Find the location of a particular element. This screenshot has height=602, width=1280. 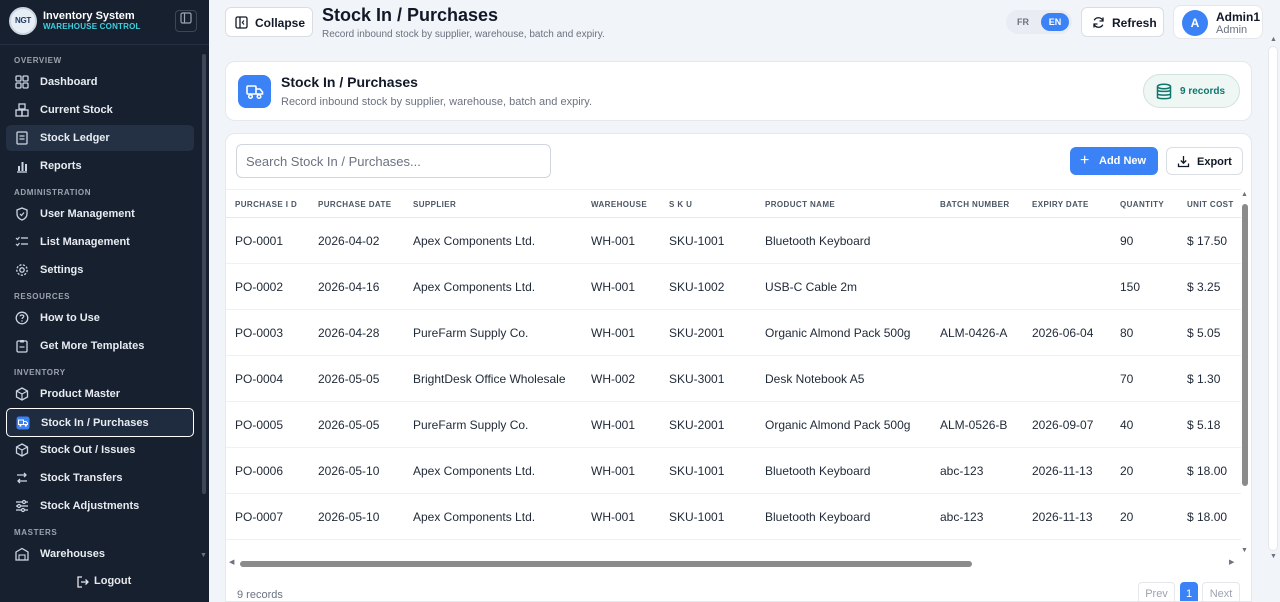

scroll-up-arrow-icon: ▲ is located at coordinates (1244, 194).